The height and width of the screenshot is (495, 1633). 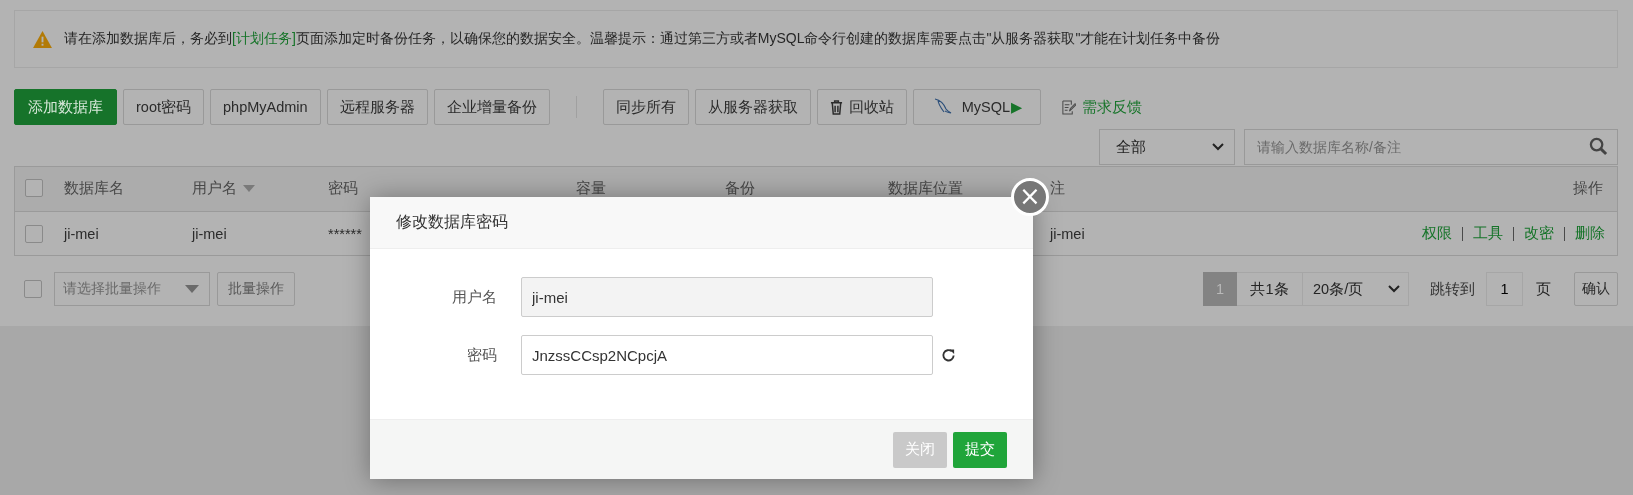 What do you see at coordinates (925, 188) in the screenshot?
I see `column-header: 数据库位置` at bounding box center [925, 188].